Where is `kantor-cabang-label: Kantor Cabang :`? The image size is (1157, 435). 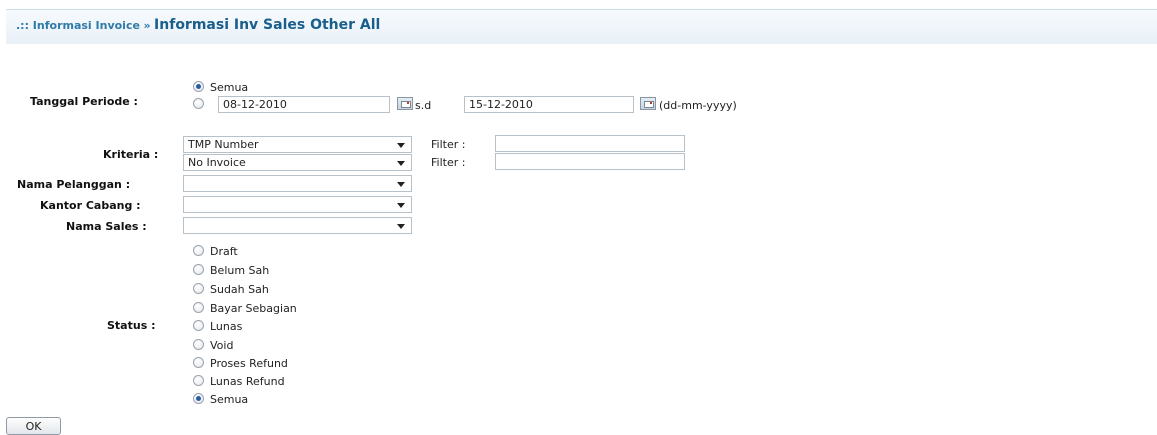 kantor-cabang-label: Kantor Cabang : is located at coordinates (90, 205).